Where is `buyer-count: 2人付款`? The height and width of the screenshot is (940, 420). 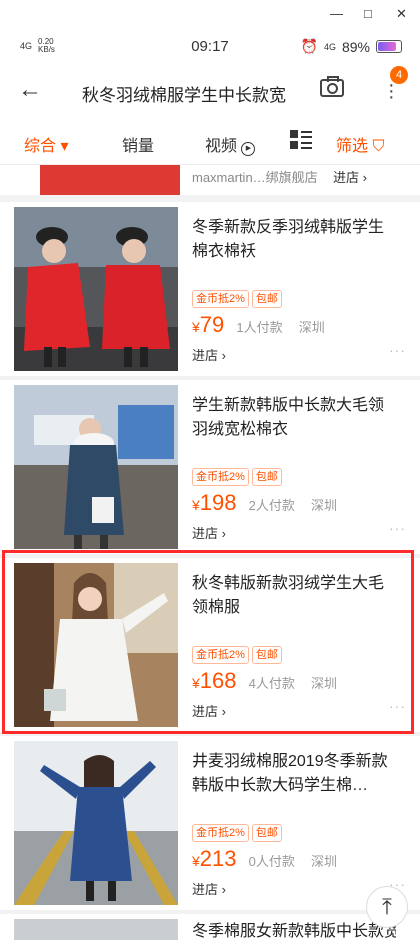
buyer-count: 2人付款 is located at coordinates (271, 505).